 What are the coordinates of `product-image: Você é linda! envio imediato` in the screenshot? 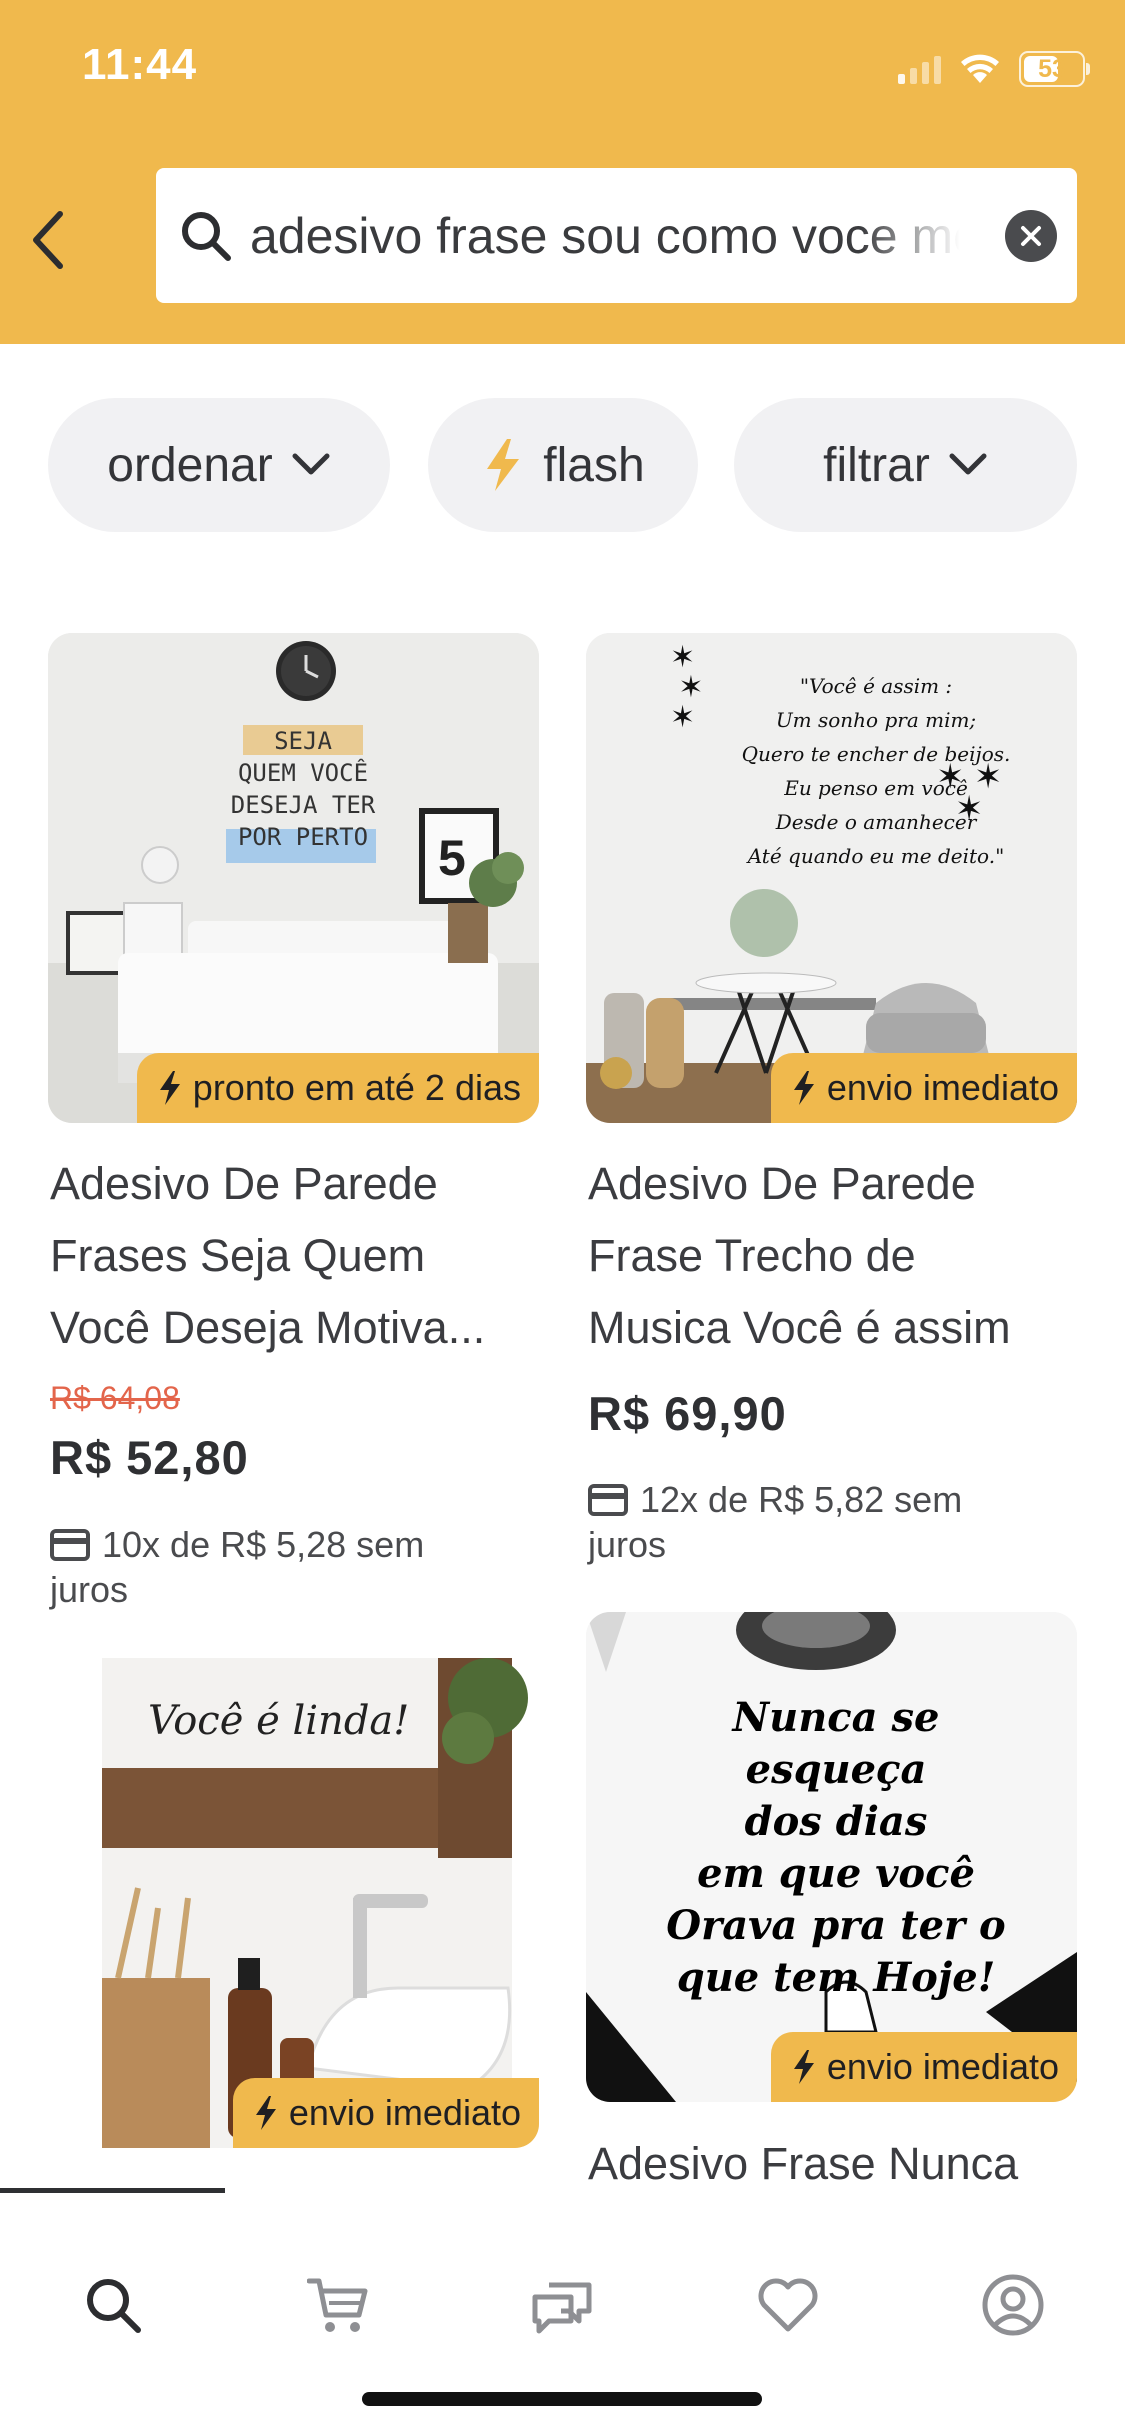 It's located at (293, 1903).